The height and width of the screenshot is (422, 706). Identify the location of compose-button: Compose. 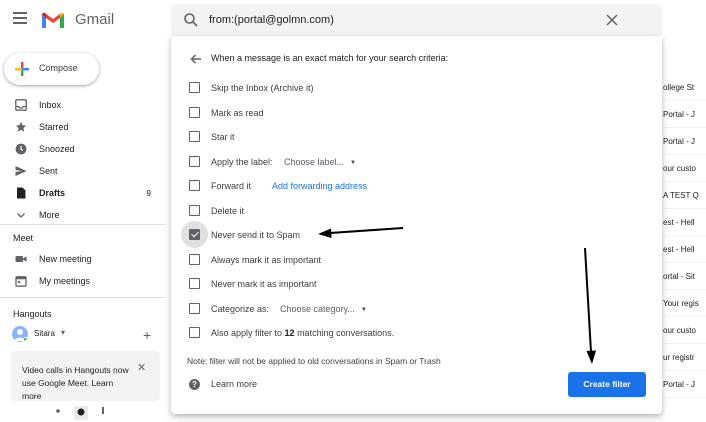
(51, 69).